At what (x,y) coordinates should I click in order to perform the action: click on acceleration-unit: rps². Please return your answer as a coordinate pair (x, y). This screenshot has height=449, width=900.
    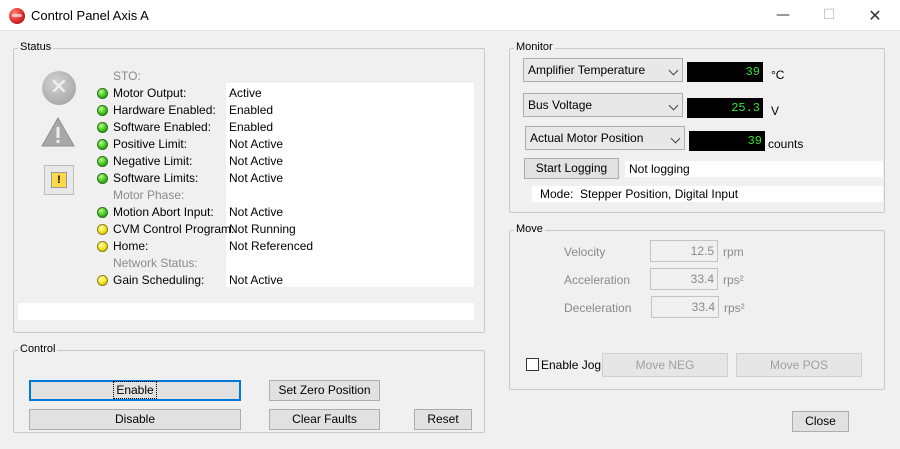
    Looking at the image, I should click on (733, 280).